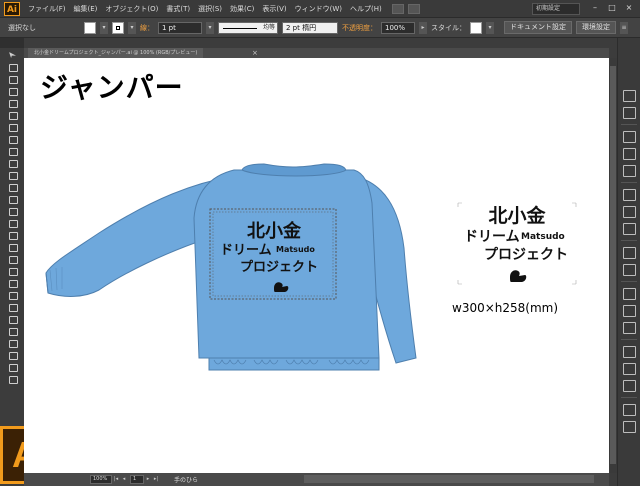  What do you see at coordinates (147, 28) in the screenshot?
I see `stroke-label: 線：` at bounding box center [147, 28].